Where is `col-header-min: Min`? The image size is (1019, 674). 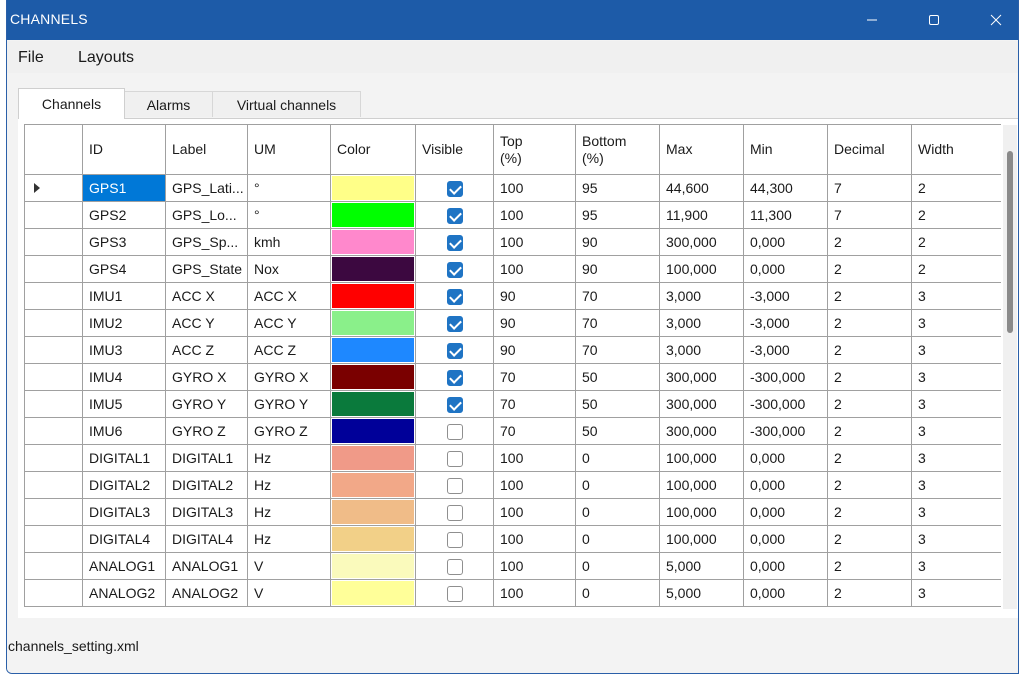 col-header-min: Min is located at coordinates (785, 149).